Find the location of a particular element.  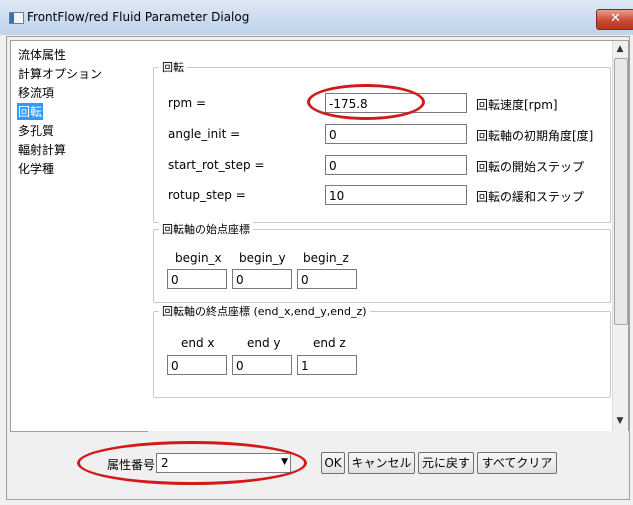

window-title: FrontFlow/red Fluid Parameter Dialog is located at coordinates (138, 17).